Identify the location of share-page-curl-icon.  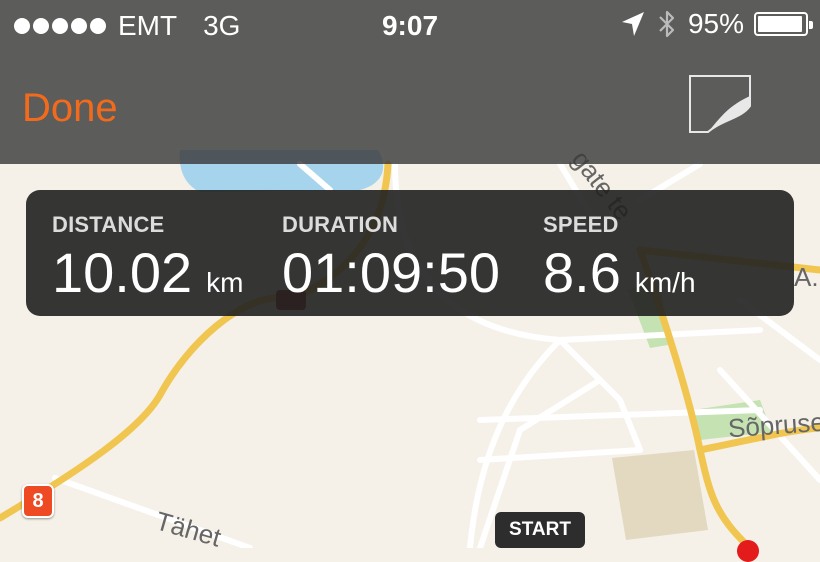
(720, 104).